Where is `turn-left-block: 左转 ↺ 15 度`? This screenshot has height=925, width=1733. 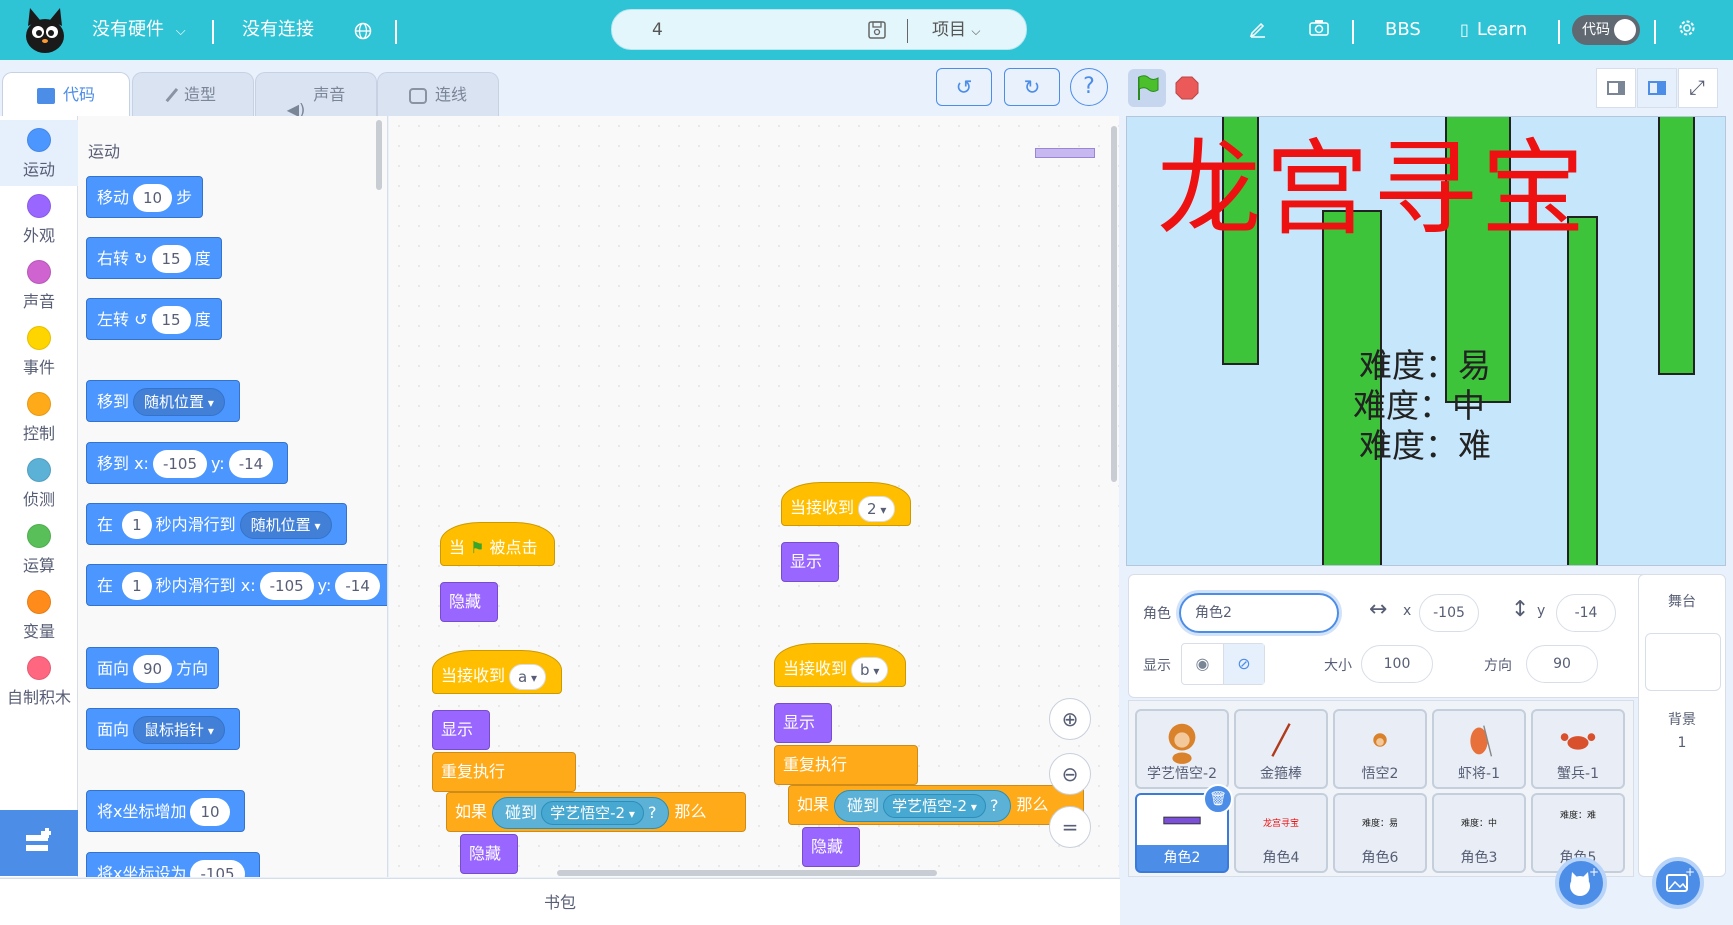
turn-left-block: 左转 ↺ 15 度 is located at coordinates (154, 319).